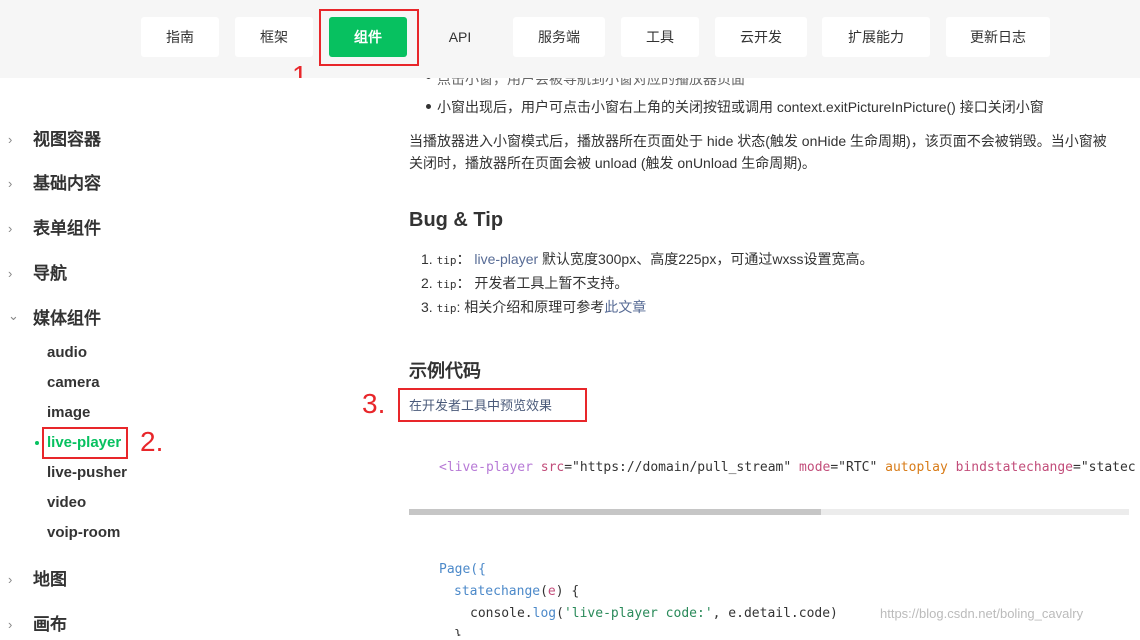  What do you see at coordinates (615, 512) in the screenshot?
I see `scrollbar-thumb` at bounding box center [615, 512].